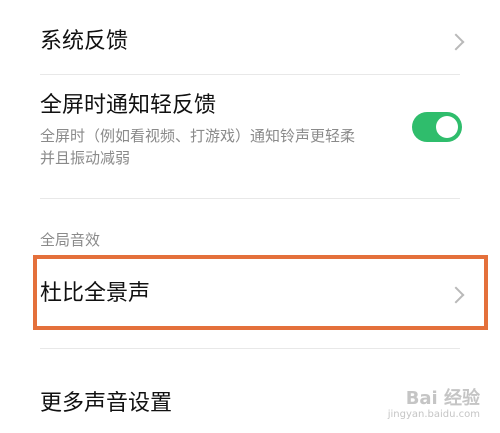 The width and height of the screenshot is (500, 433). I want to click on system-feedback-row: 系统反馈, so click(250, 42).